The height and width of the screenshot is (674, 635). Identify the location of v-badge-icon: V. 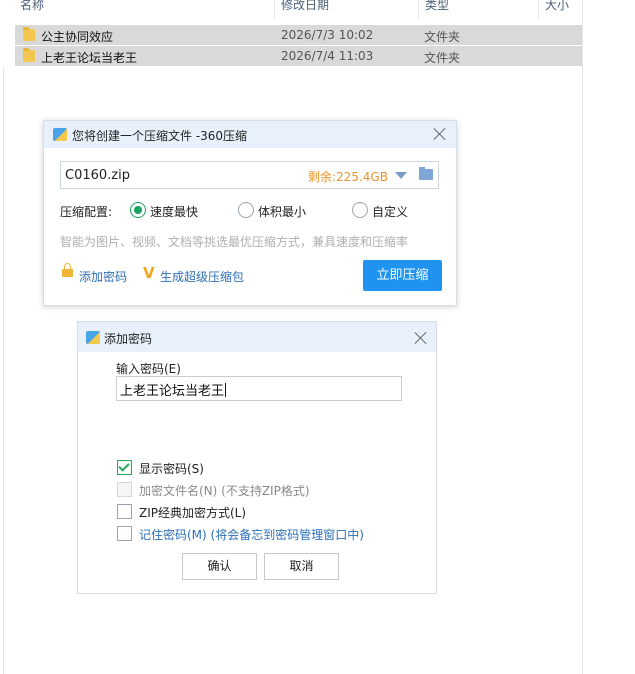
(149, 273).